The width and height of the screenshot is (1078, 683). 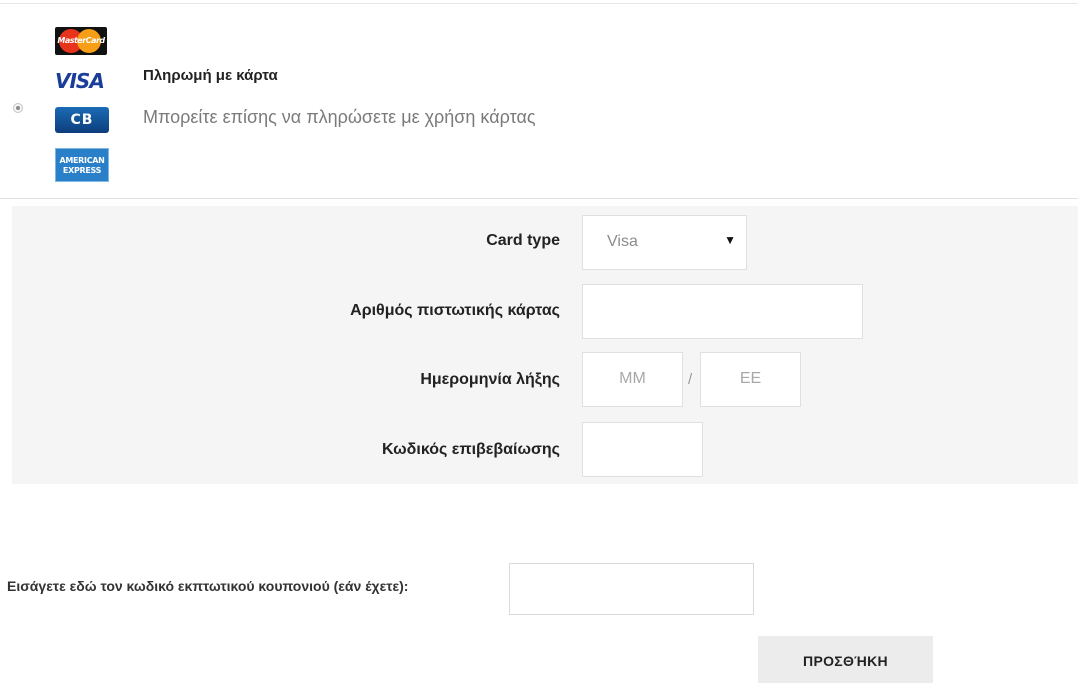 What do you see at coordinates (722, 311) in the screenshot?
I see `card-number-input` at bounding box center [722, 311].